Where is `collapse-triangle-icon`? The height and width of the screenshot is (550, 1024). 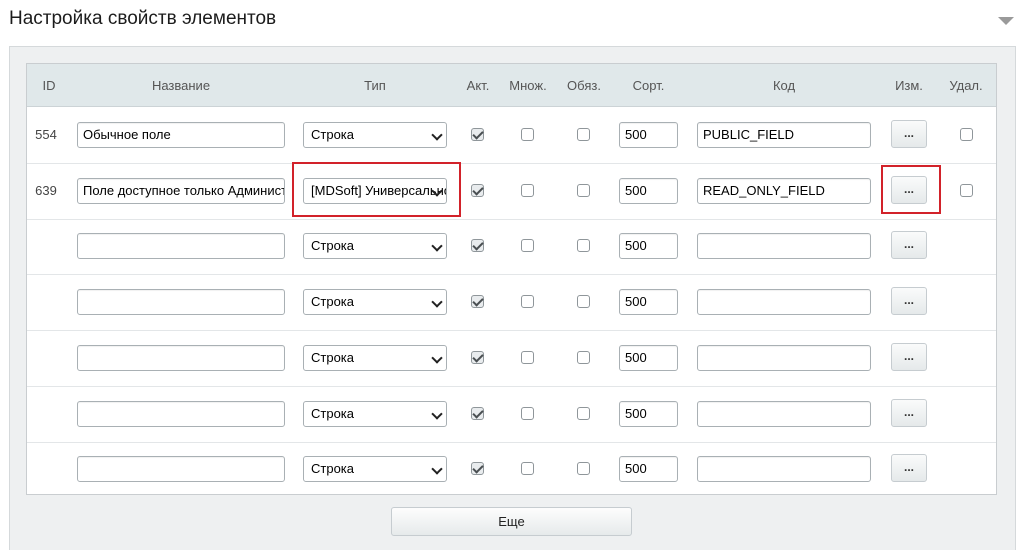
collapse-triangle-icon is located at coordinates (1006, 21).